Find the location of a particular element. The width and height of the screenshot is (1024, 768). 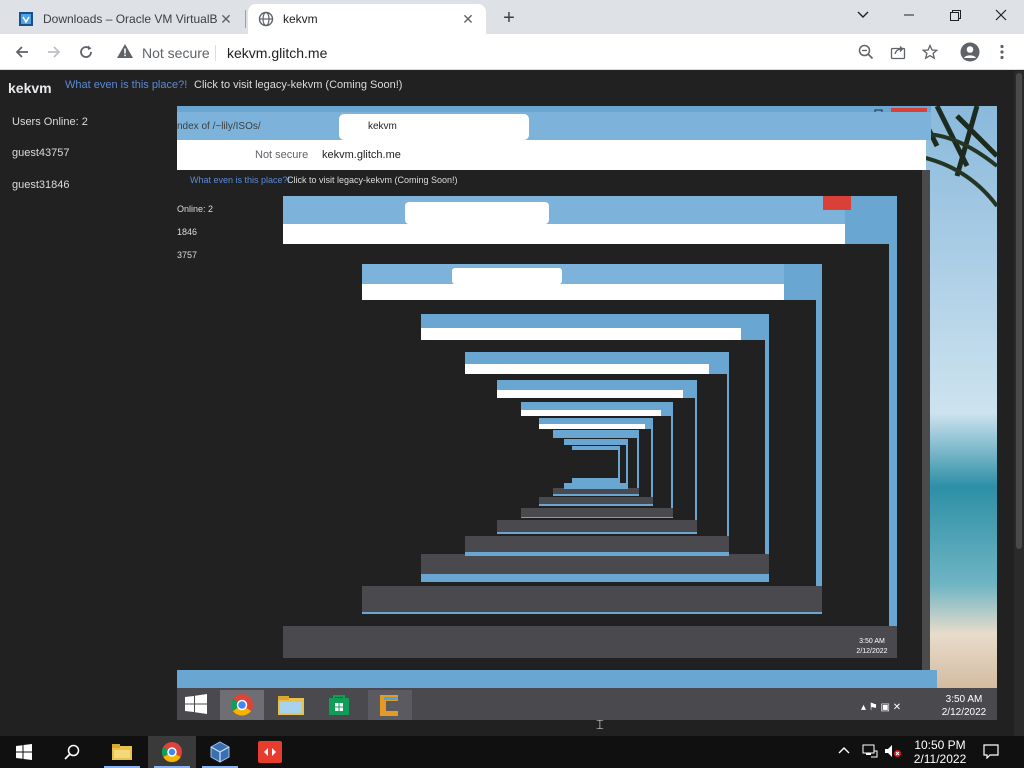

remote-what-link: What even is this place?! is located at coordinates (240, 180).